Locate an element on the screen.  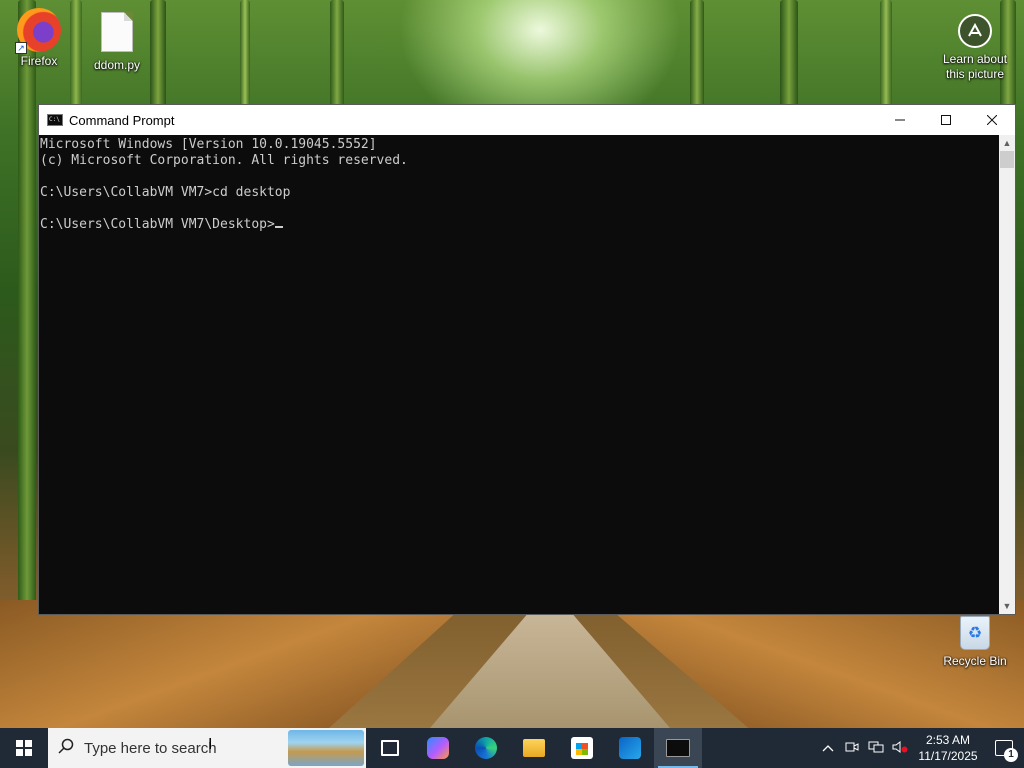
taskbar-file-explorer is located at coordinates (534, 748).